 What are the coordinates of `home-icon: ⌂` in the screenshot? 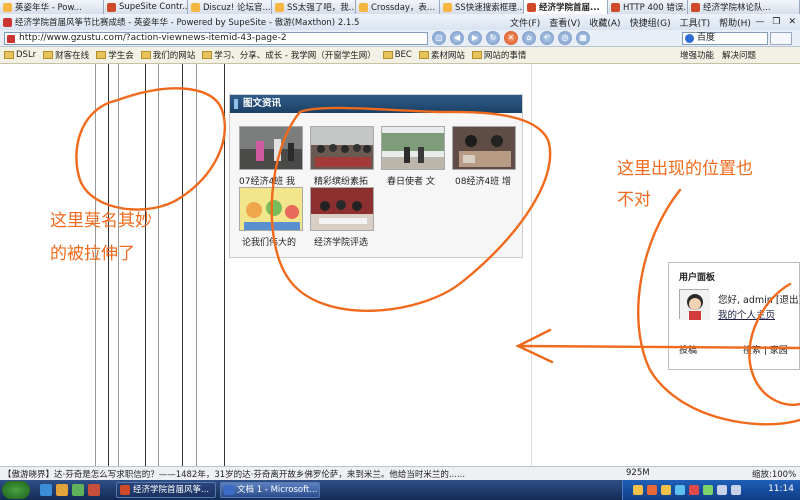 It's located at (529, 38).